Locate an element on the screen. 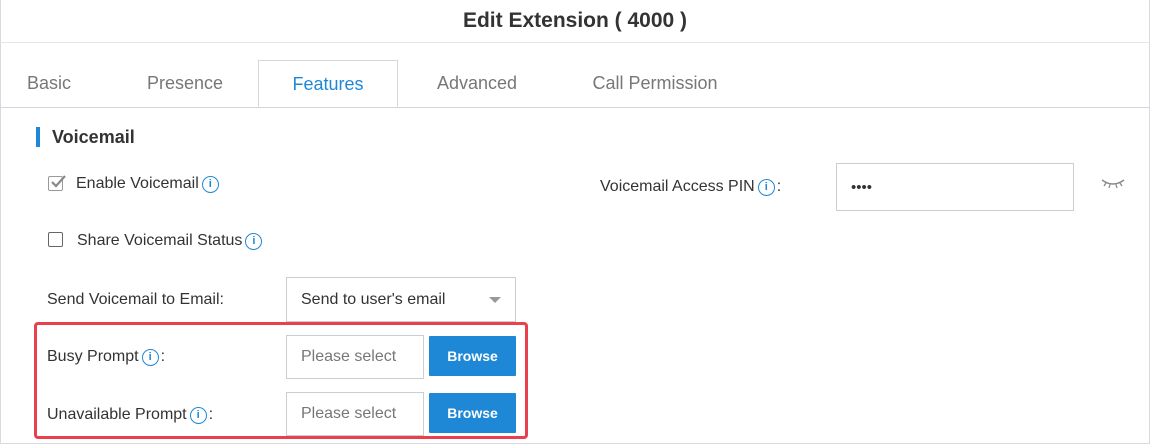 The height and width of the screenshot is (445, 1150). share-status-label: Share Voicemail Status is located at coordinates (160, 240).